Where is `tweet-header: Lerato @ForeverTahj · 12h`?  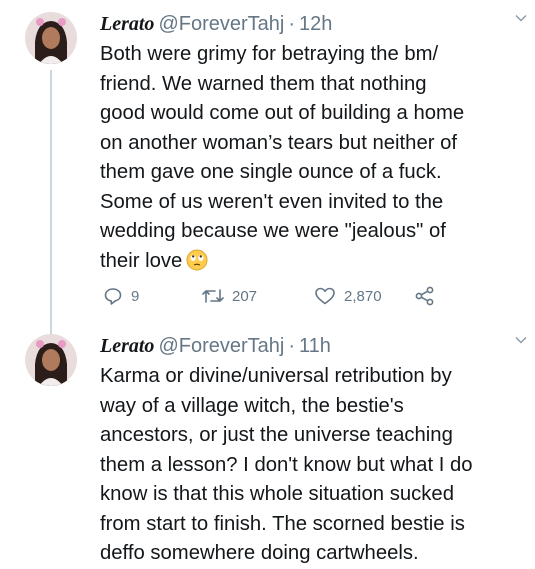
tweet-header: Lerato @ForeverTahj · 12h is located at coordinates (310, 24).